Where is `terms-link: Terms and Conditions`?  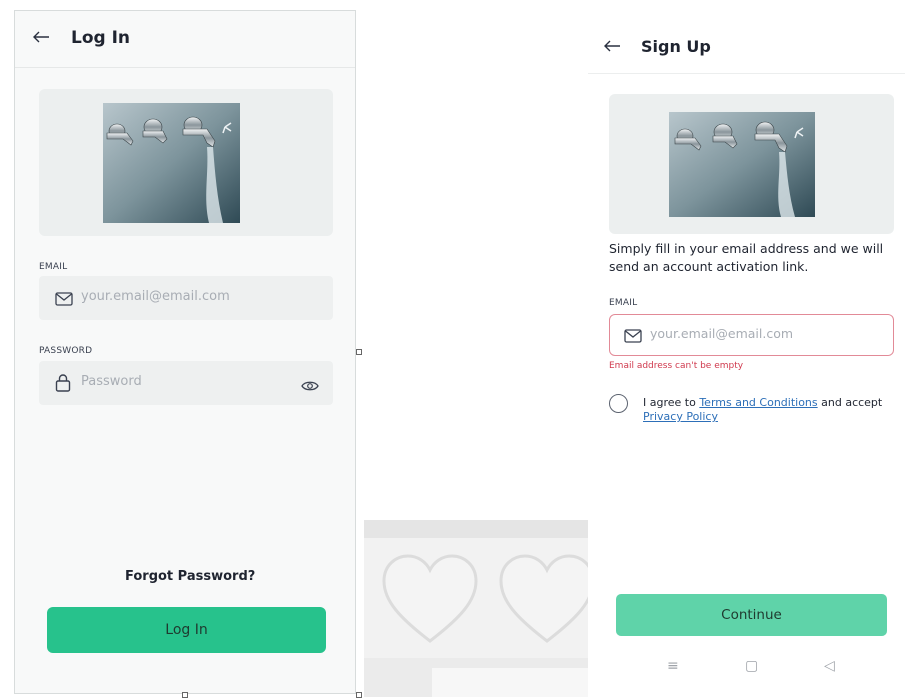
terms-link: Terms and Conditions is located at coordinates (758, 402).